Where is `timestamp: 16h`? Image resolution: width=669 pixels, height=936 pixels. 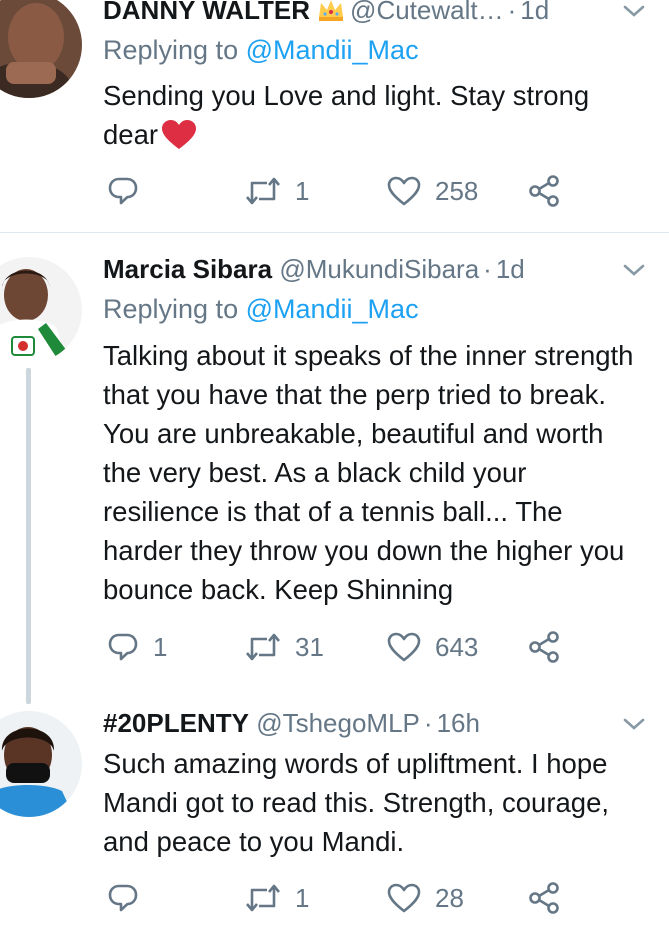
timestamp: 16h is located at coordinates (458, 723).